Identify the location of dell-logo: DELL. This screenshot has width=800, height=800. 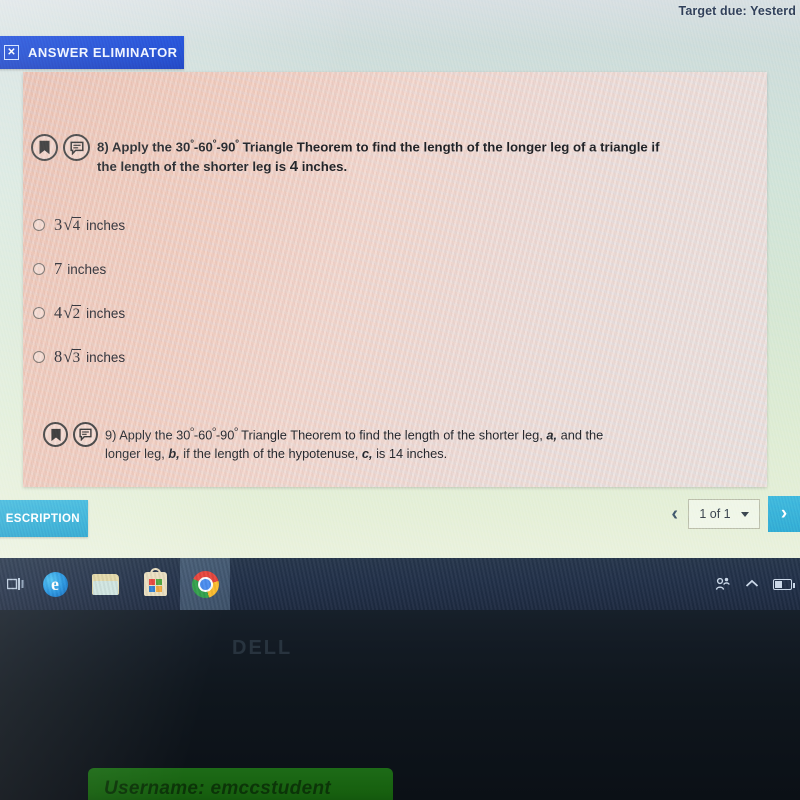
(262, 648).